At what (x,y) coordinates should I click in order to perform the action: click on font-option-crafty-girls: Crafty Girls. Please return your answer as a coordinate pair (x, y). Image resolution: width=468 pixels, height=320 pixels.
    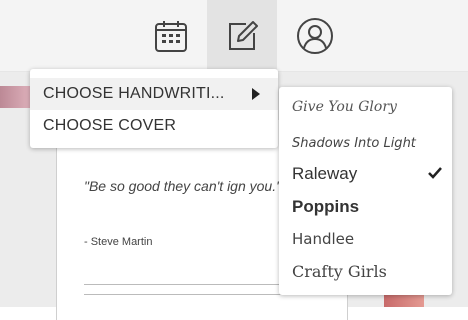
    Looking at the image, I should click on (365, 271).